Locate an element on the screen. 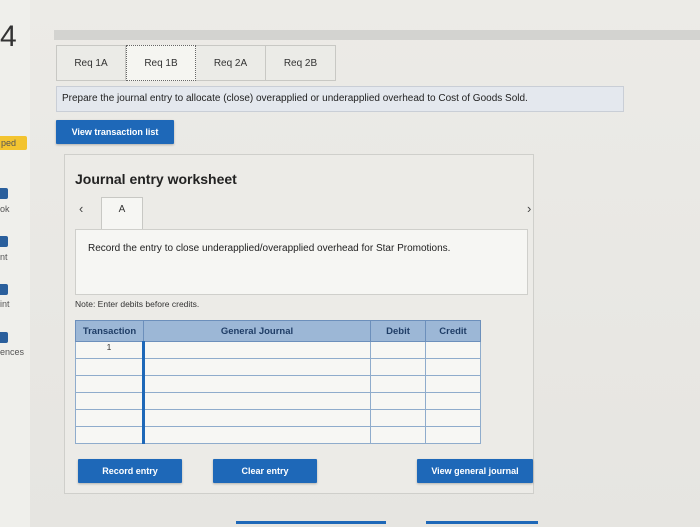 This screenshot has height=527, width=700. view-general-journal-button: View general journal is located at coordinates (475, 471).